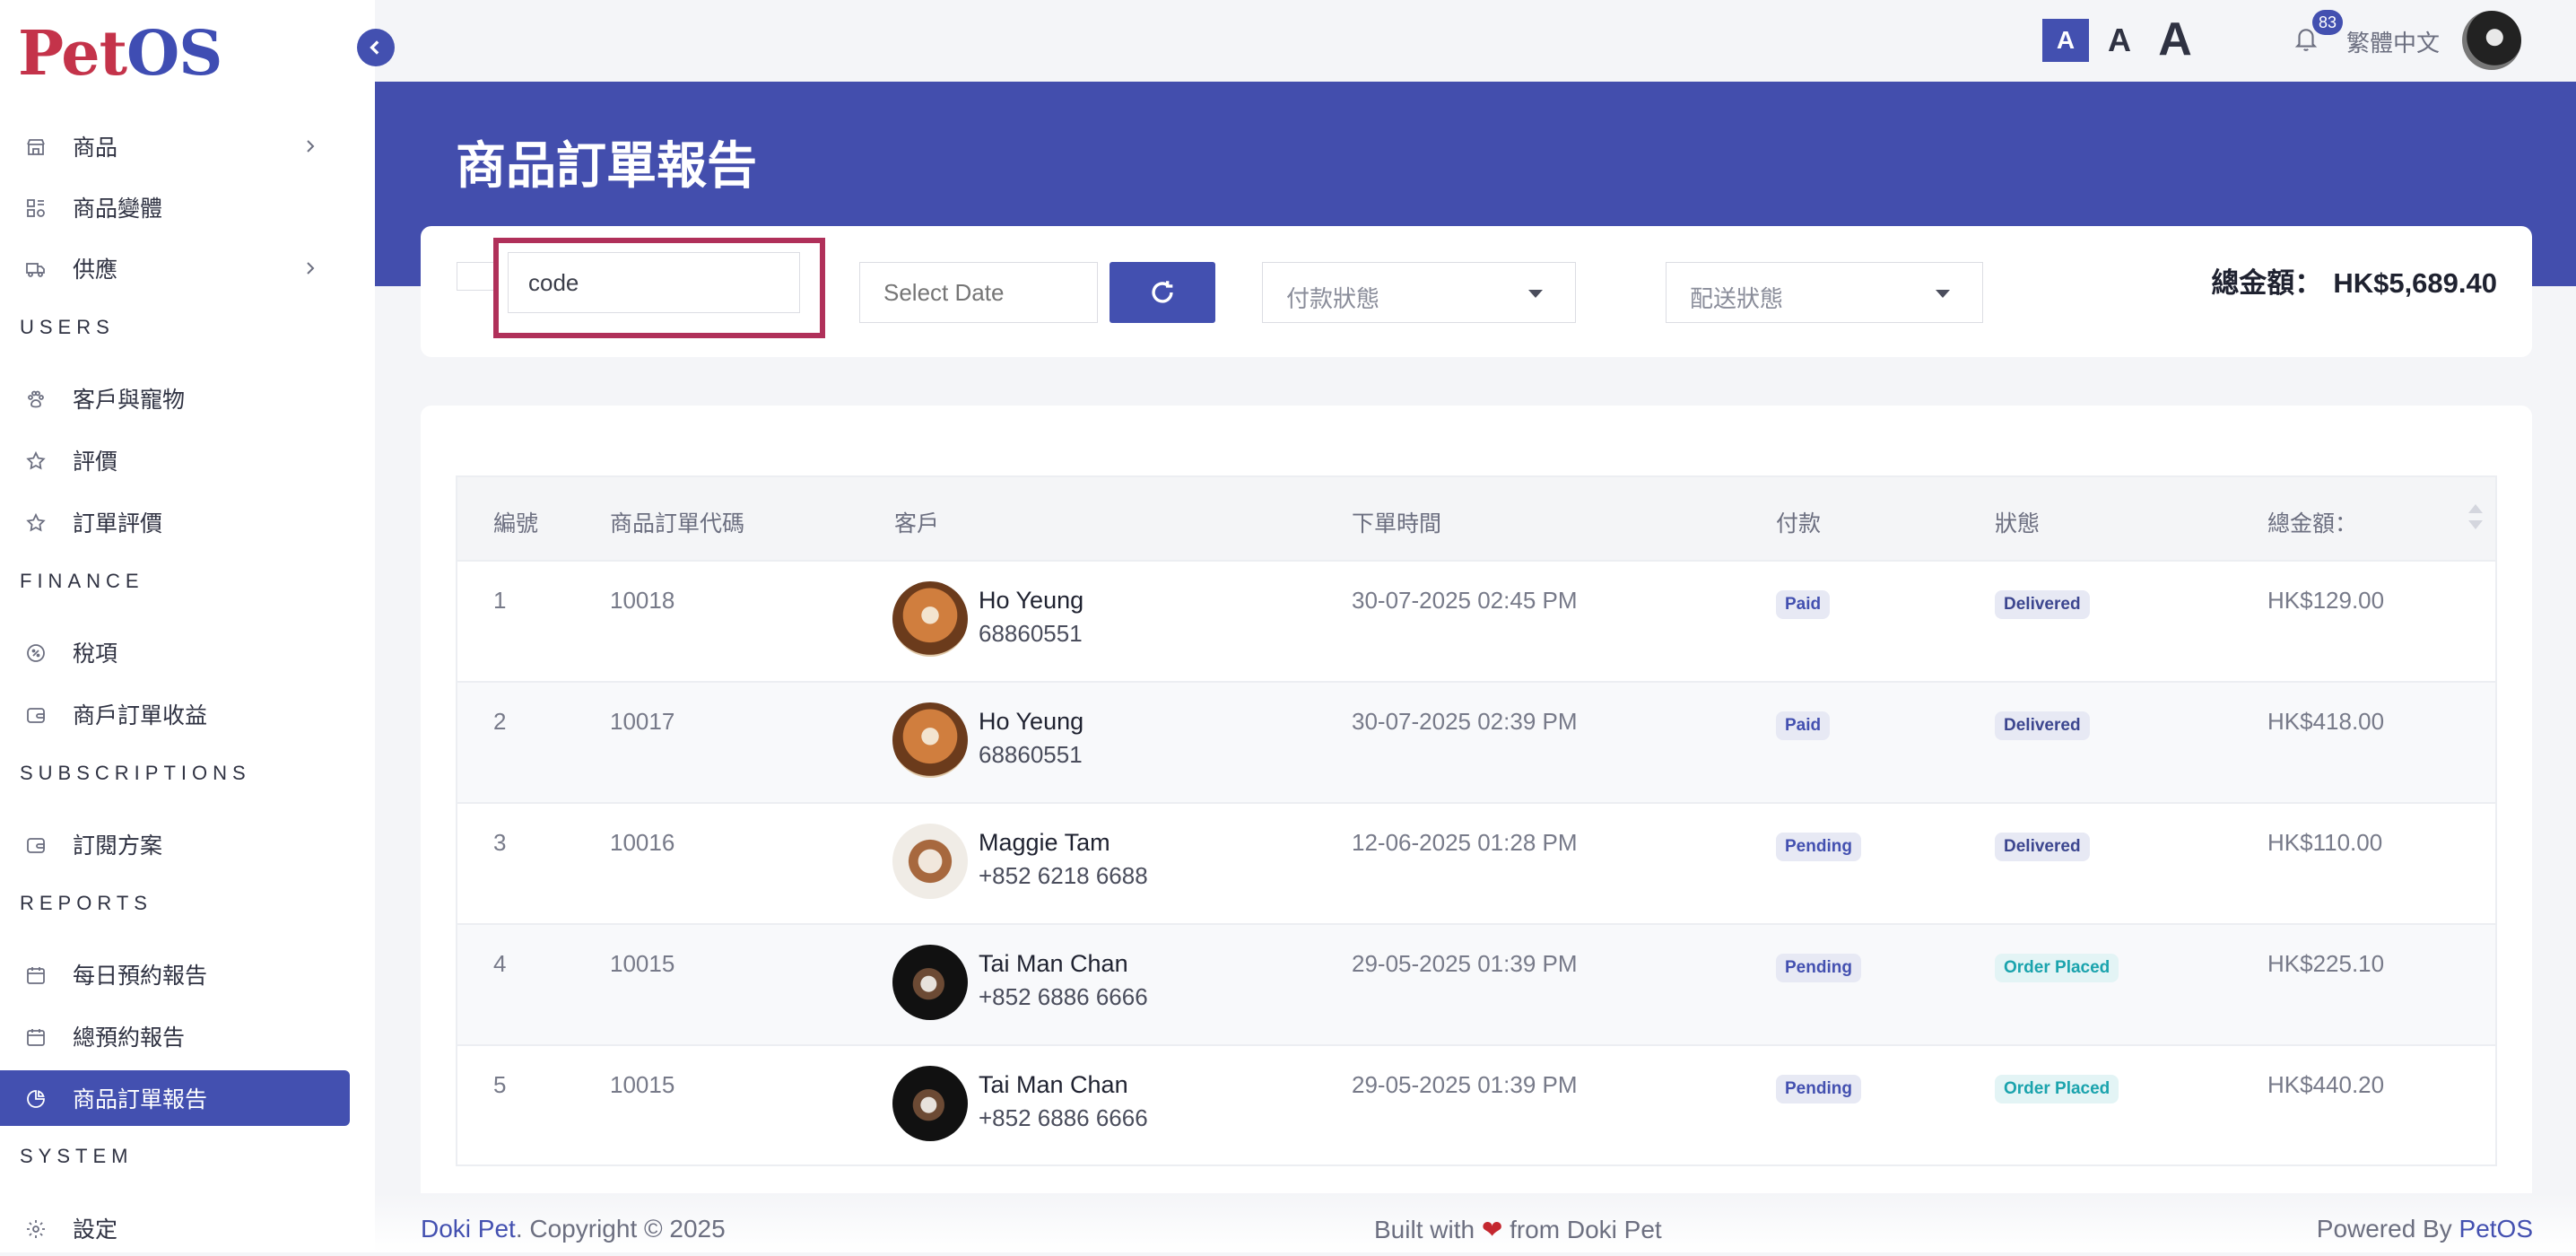 This screenshot has height=1256, width=2576. I want to click on heart-icon: ❤, so click(1492, 1229).